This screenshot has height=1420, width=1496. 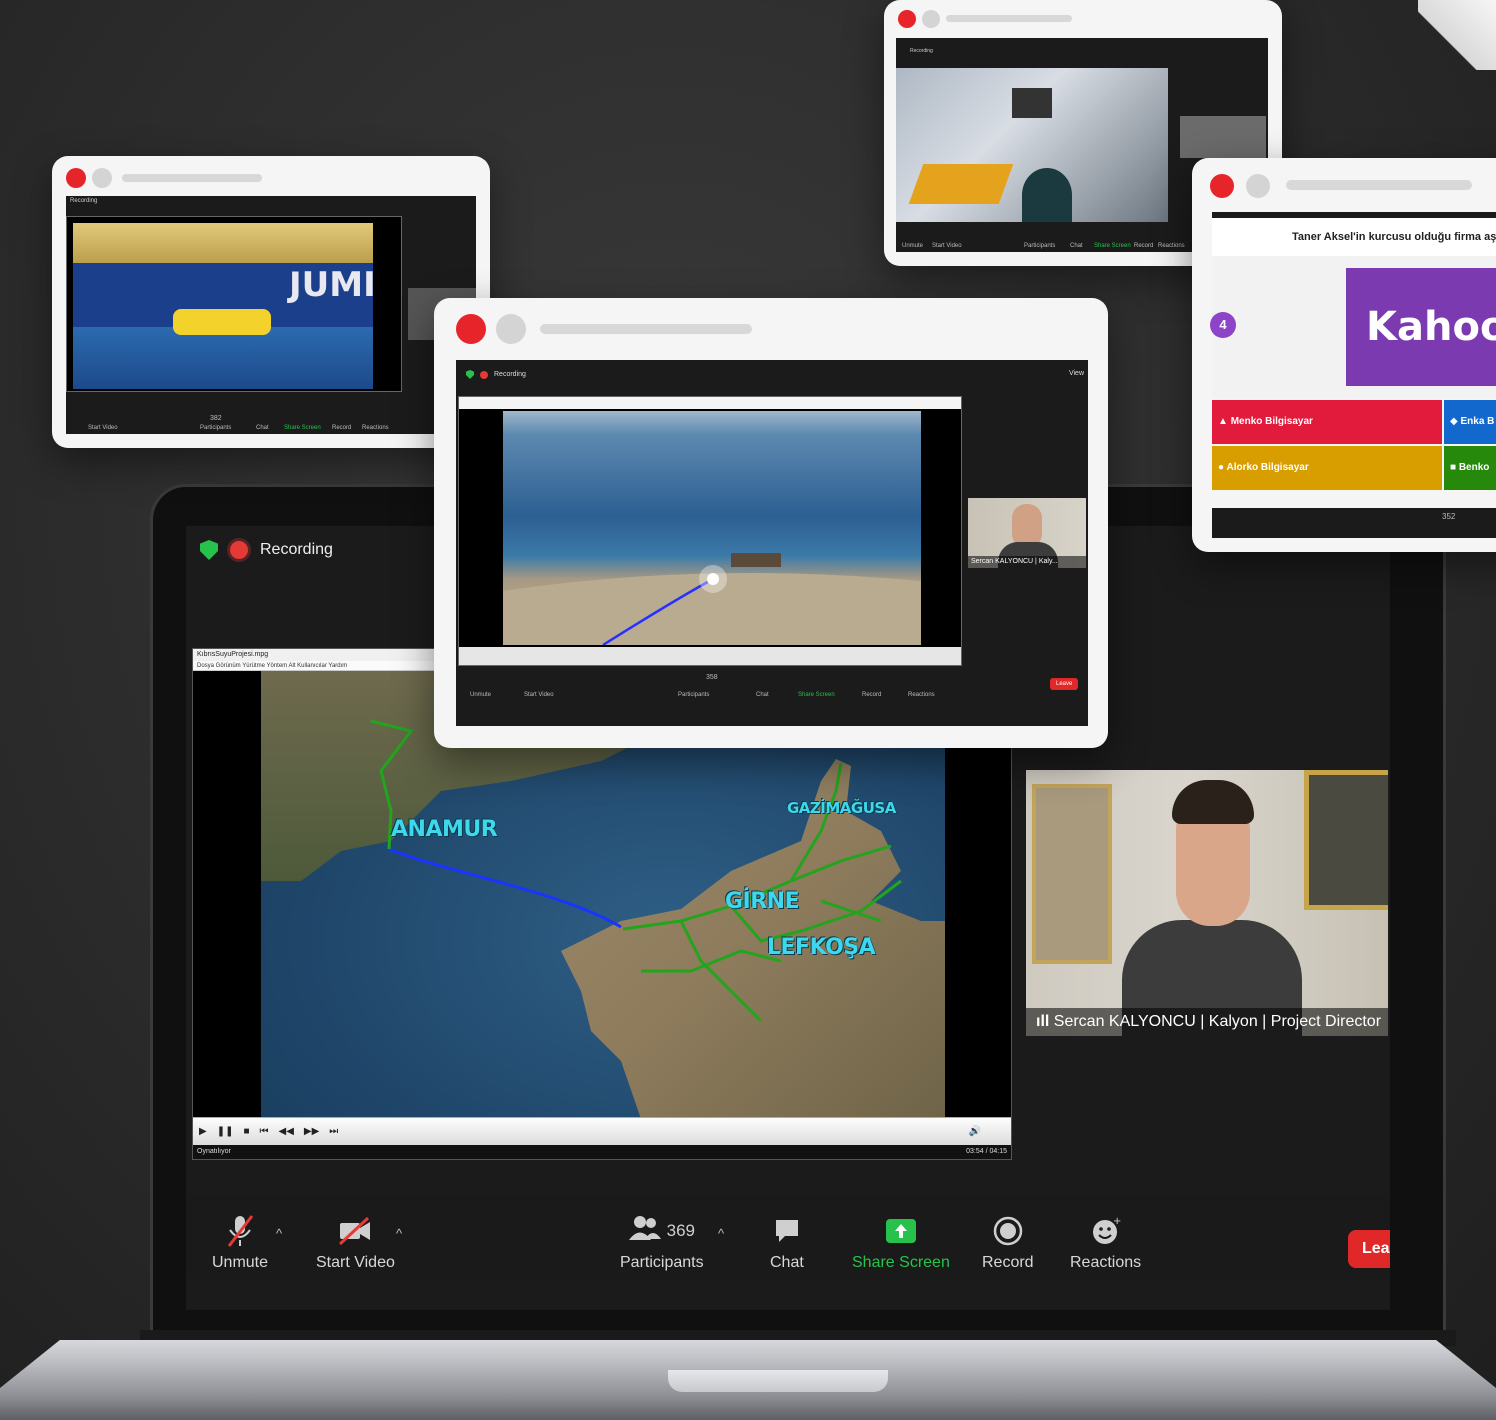 I want to click on wall-frame-left, so click(x=1072, y=874).